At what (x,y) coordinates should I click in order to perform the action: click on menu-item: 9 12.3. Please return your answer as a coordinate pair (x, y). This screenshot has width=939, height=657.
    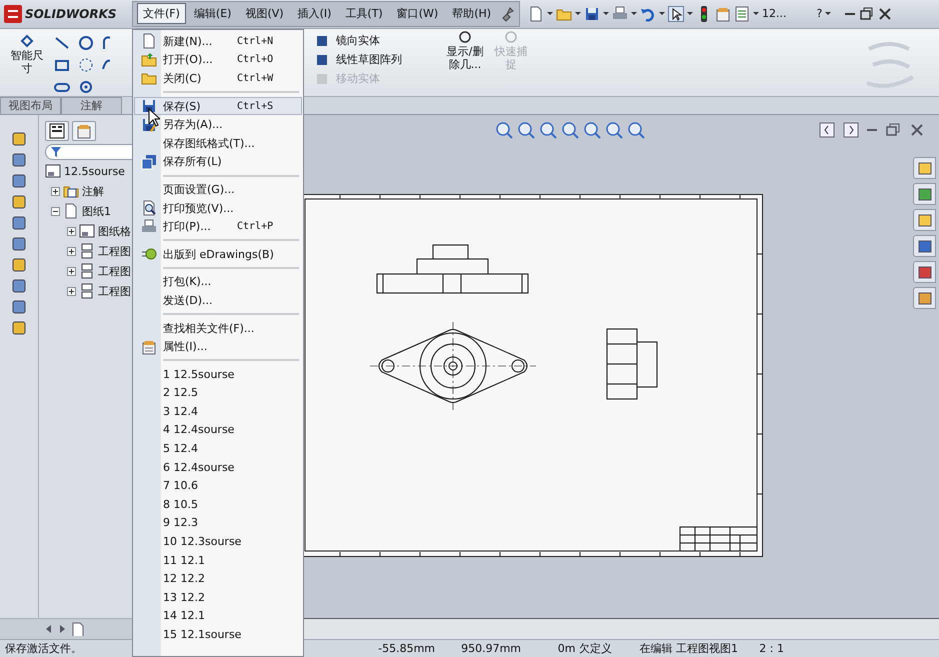
    Looking at the image, I should click on (218, 523).